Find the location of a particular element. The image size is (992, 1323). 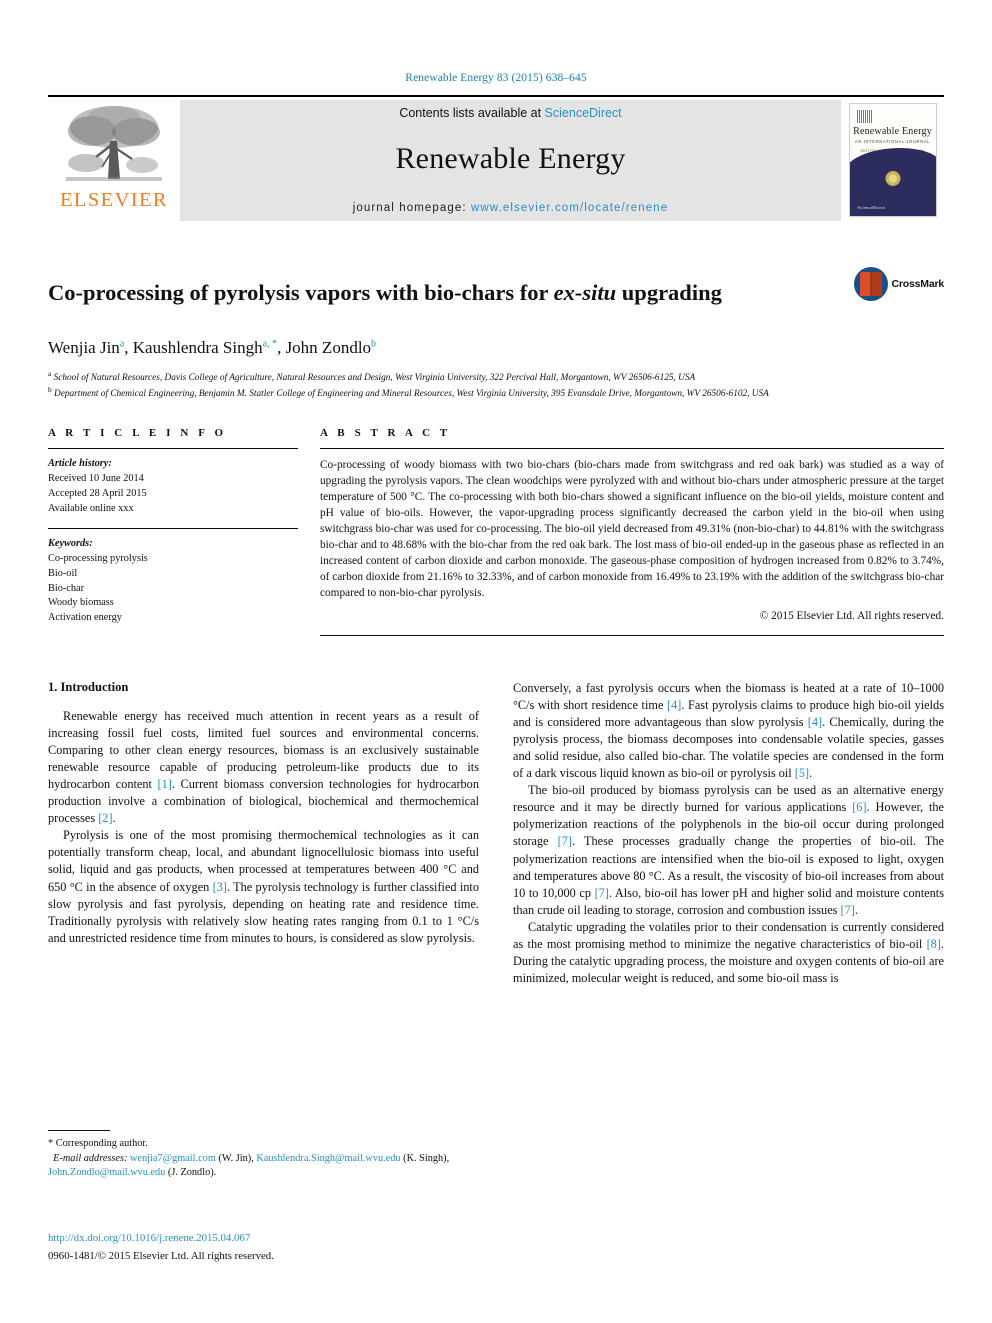

article-history-label: Article history: is located at coordinates (80, 464).